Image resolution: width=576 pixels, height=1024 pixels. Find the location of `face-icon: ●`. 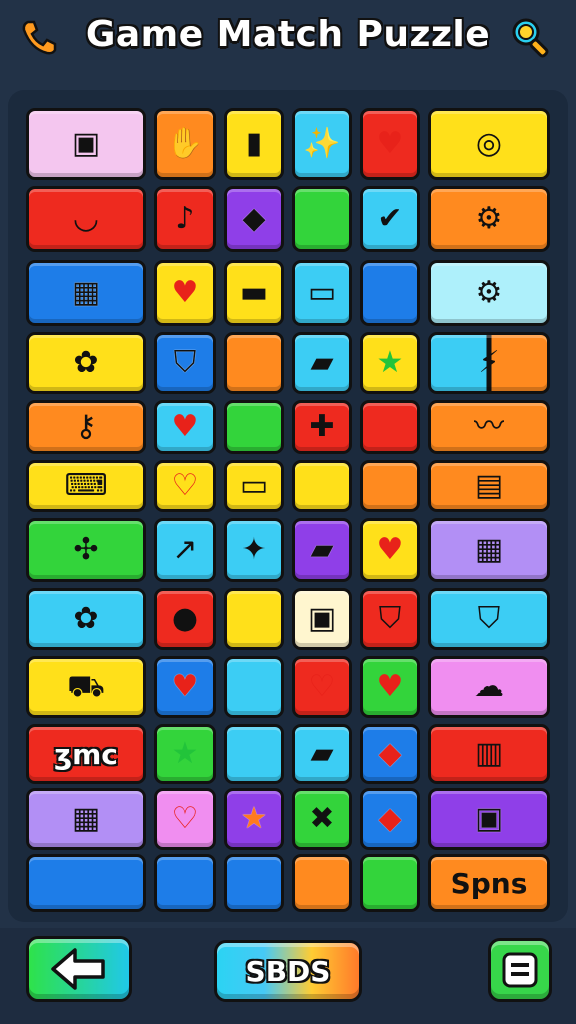

face-icon: ● is located at coordinates (185, 618).